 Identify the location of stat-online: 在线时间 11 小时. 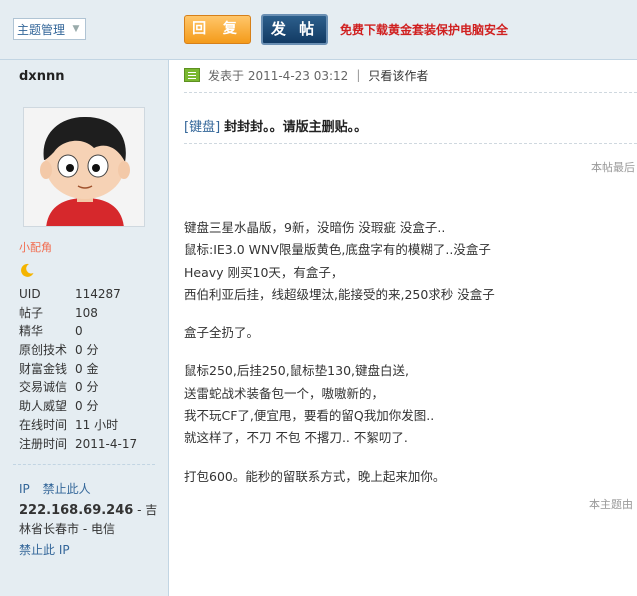
(89, 425).